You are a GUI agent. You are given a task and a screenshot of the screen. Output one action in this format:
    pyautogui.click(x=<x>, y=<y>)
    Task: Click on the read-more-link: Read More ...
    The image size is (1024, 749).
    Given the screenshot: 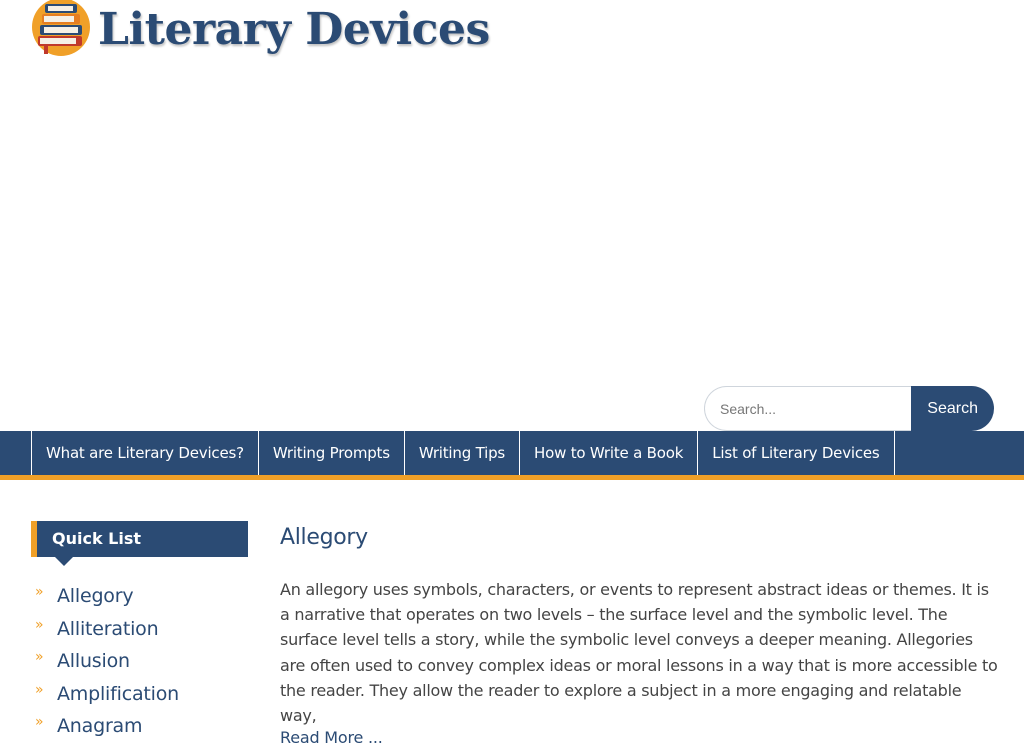 What is the action you would take?
    pyautogui.click(x=331, y=737)
    